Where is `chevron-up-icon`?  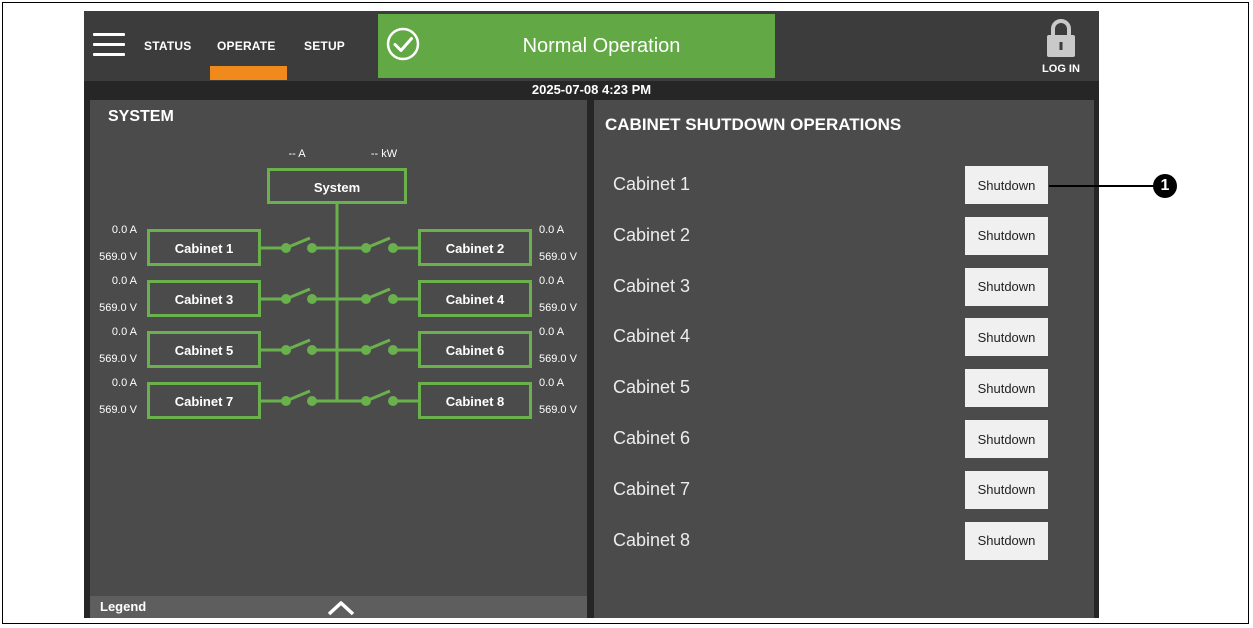
chevron-up-icon is located at coordinates (341, 608).